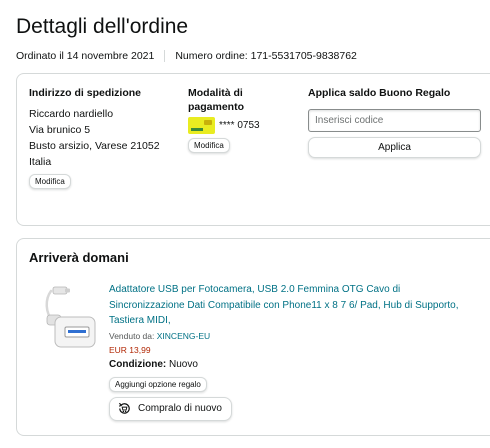 The width and height of the screenshot is (490, 448). I want to click on credit-card-icon, so click(201, 125).